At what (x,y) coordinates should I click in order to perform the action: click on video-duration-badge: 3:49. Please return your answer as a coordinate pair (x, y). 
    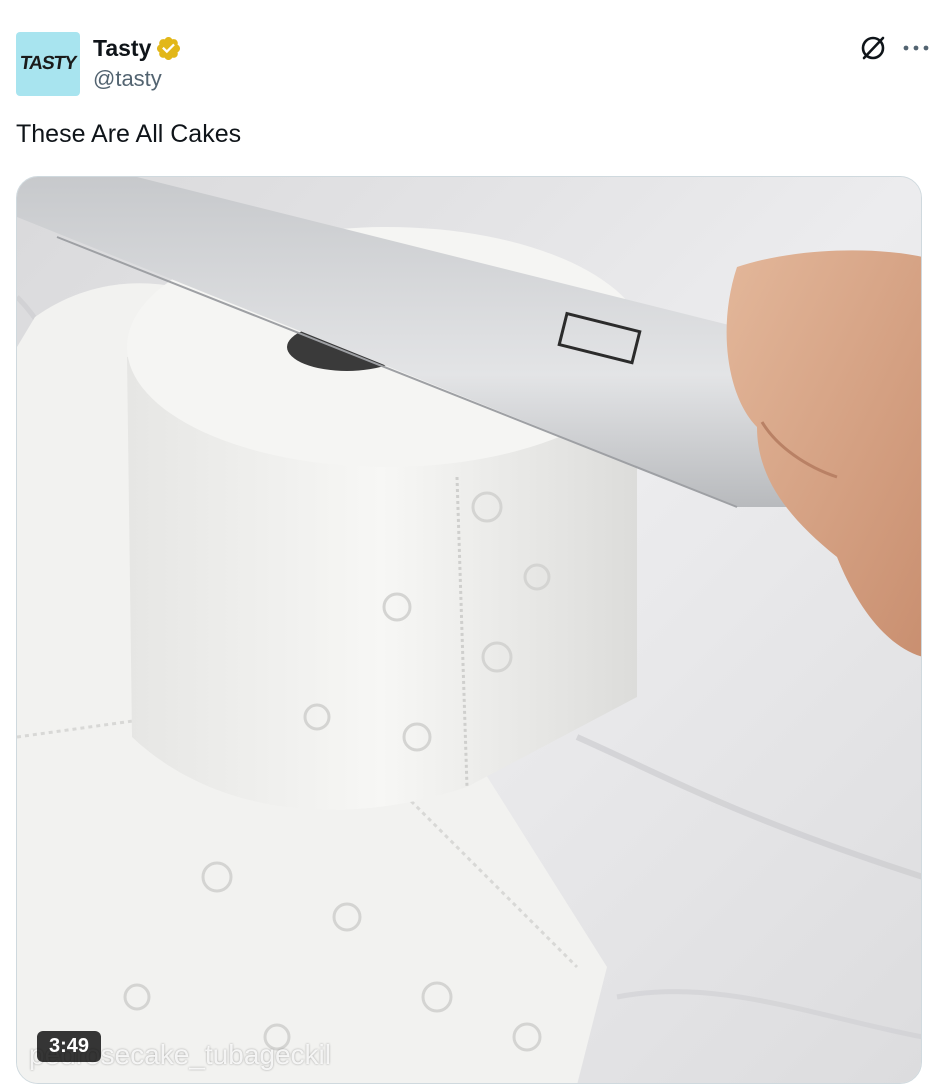
    Looking at the image, I should click on (69, 1046).